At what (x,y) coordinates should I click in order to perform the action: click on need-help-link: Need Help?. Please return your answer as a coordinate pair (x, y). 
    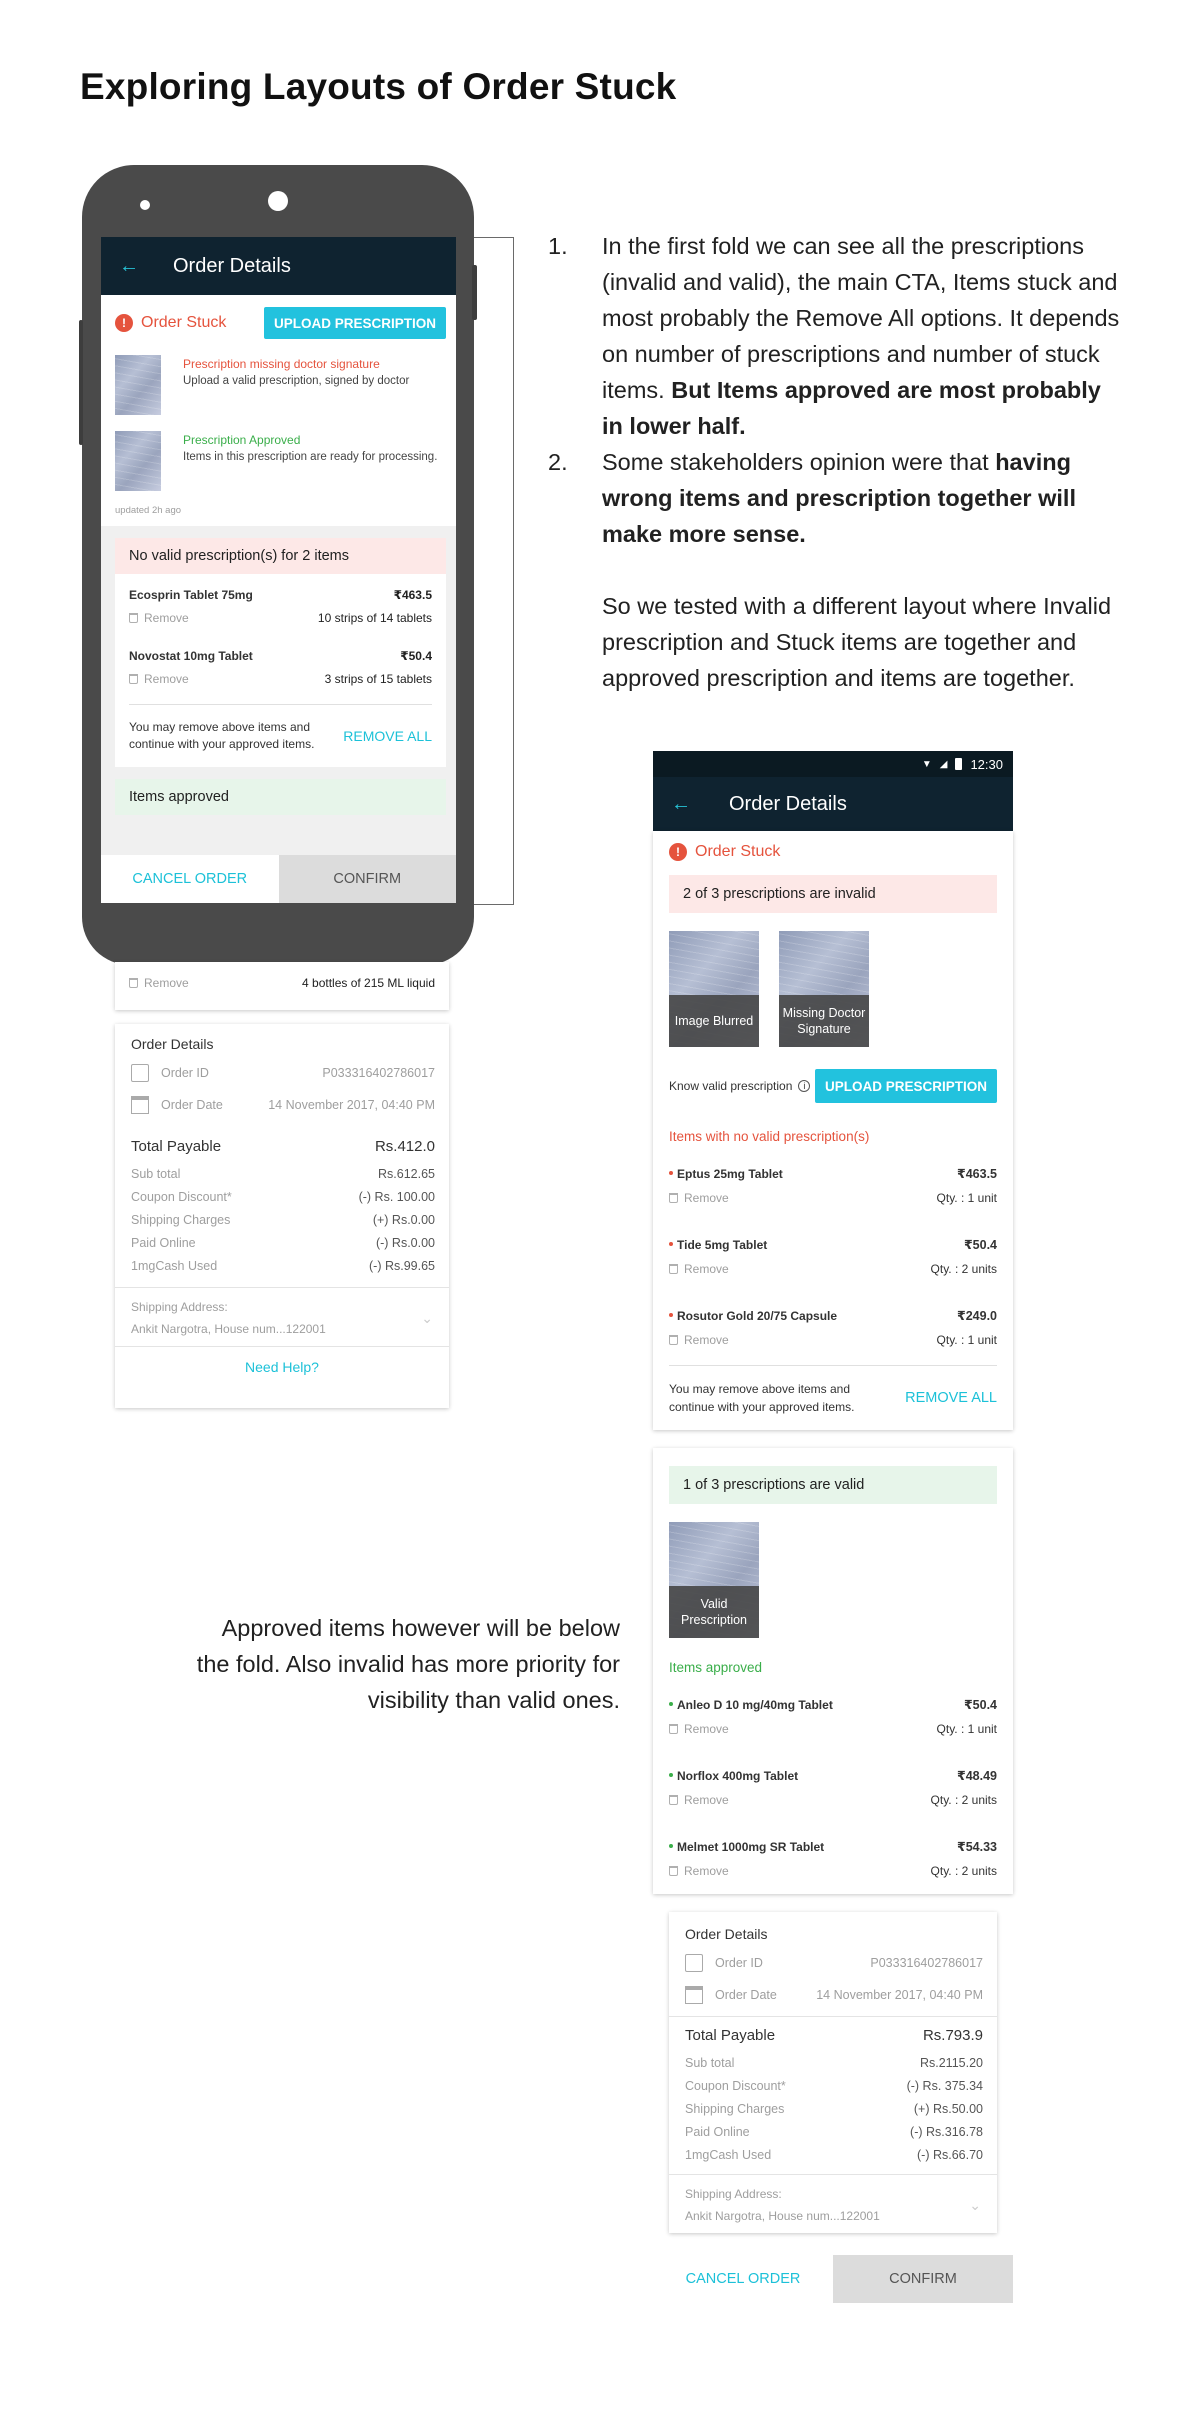
    Looking at the image, I should click on (282, 1361).